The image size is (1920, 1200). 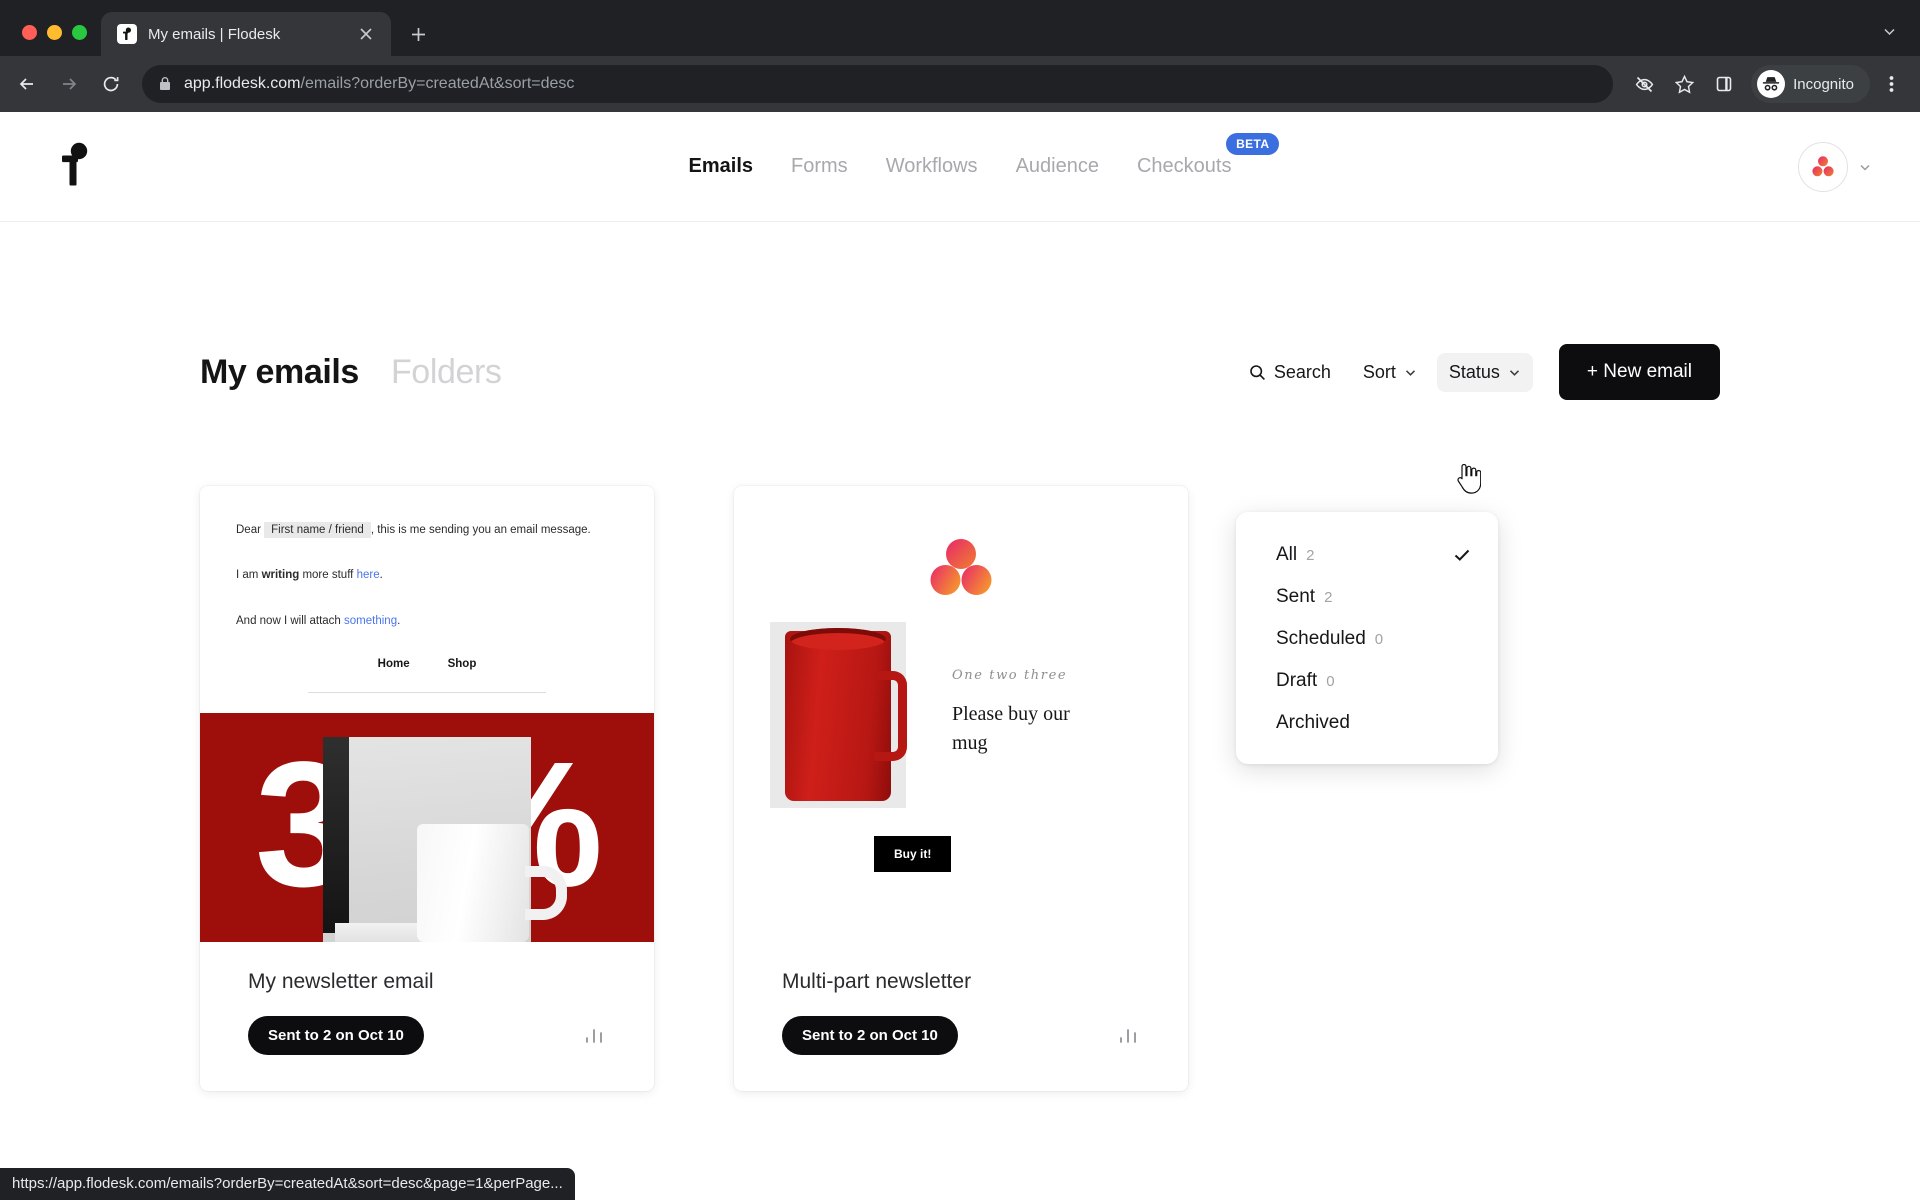 What do you see at coordinates (341, 981) in the screenshot?
I see `email-name: My newsletter email` at bounding box center [341, 981].